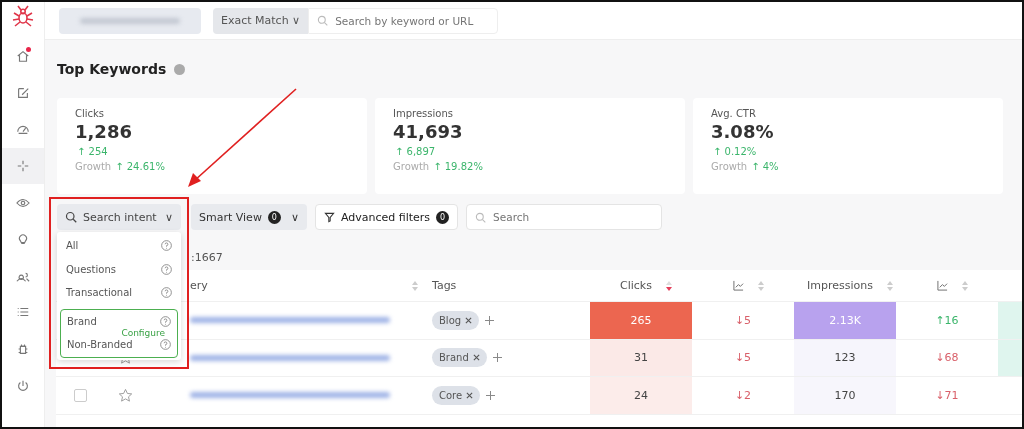 Image resolution: width=1024 pixels, height=429 pixels. What do you see at coordinates (23, 385) in the screenshot?
I see `power-icon` at bounding box center [23, 385].